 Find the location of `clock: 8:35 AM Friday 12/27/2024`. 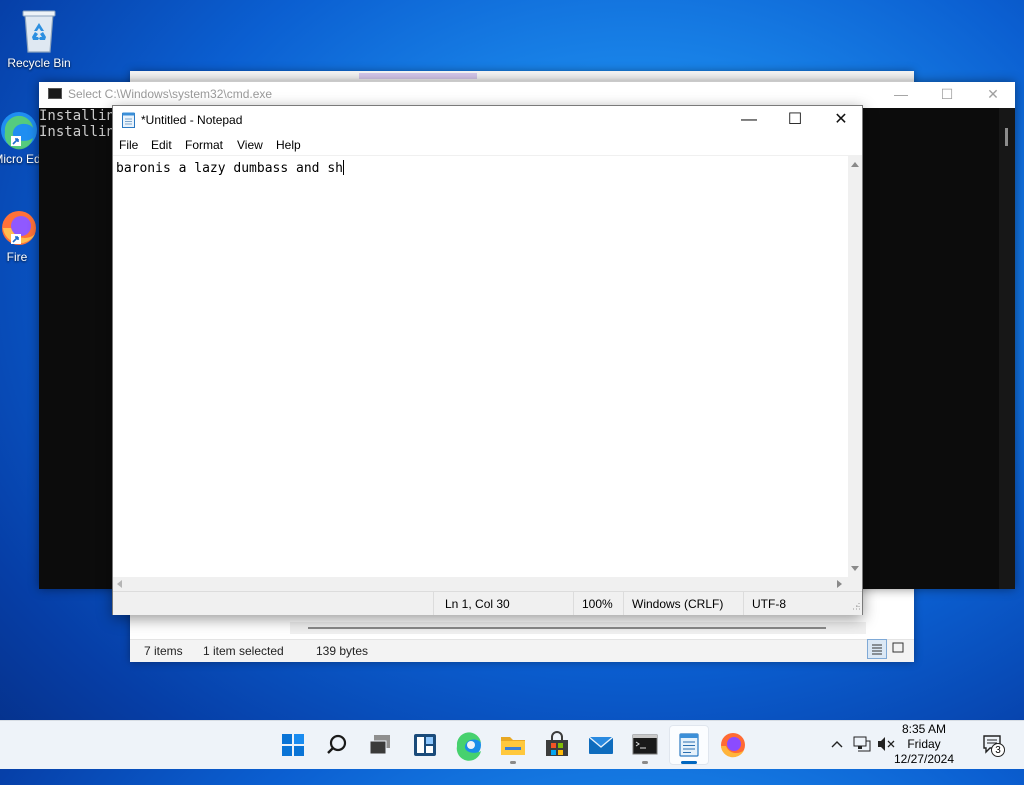

clock: 8:35 AM Friday 12/27/2024 is located at coordinates (924, 744).